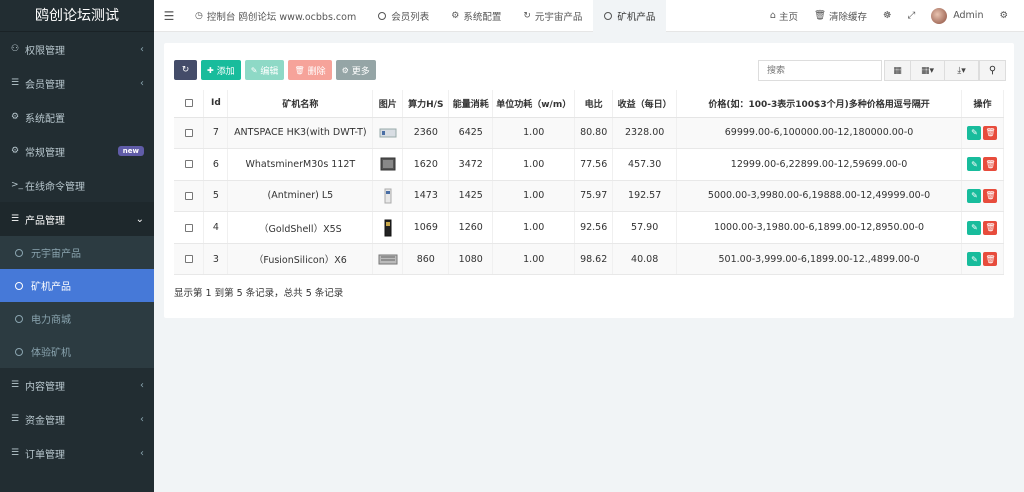 The height and width of the screenshot is (492, 1024). Describe the element at coordinates (388, 104) in the screenshot. I see `col-image: 图片` at that location.